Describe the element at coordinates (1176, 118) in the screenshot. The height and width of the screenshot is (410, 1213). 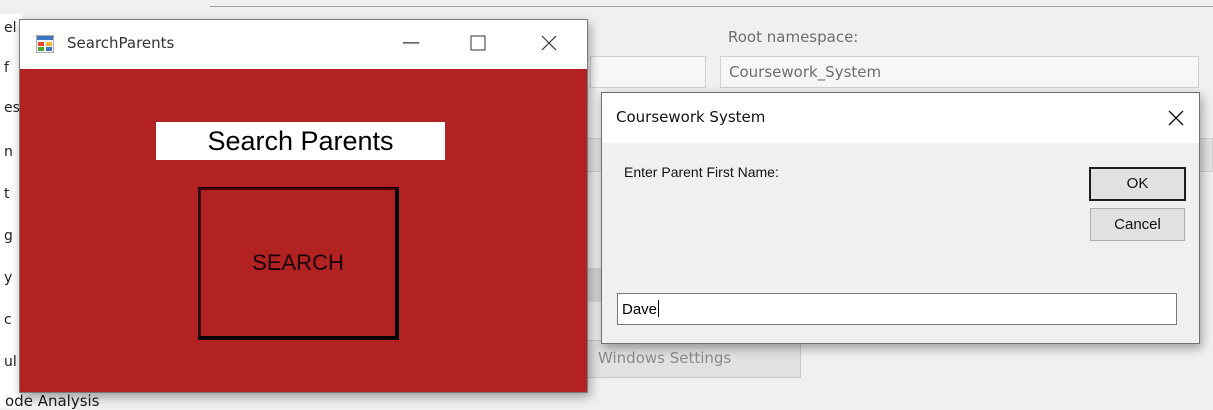
I see `close-icon` at that location.